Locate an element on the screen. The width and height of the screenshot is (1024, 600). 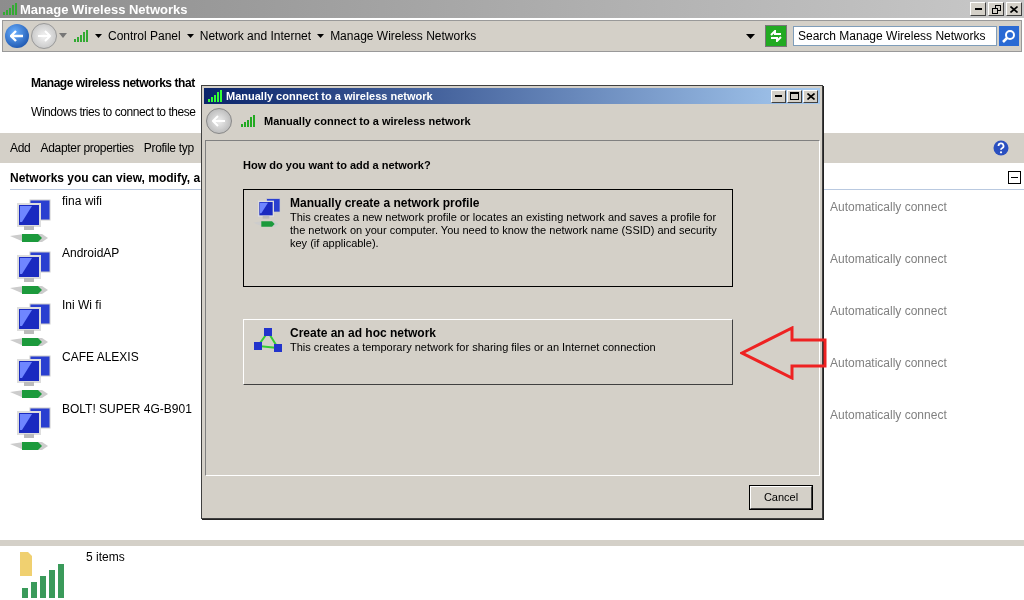
restore-icon is located at coordinates (996, 9).